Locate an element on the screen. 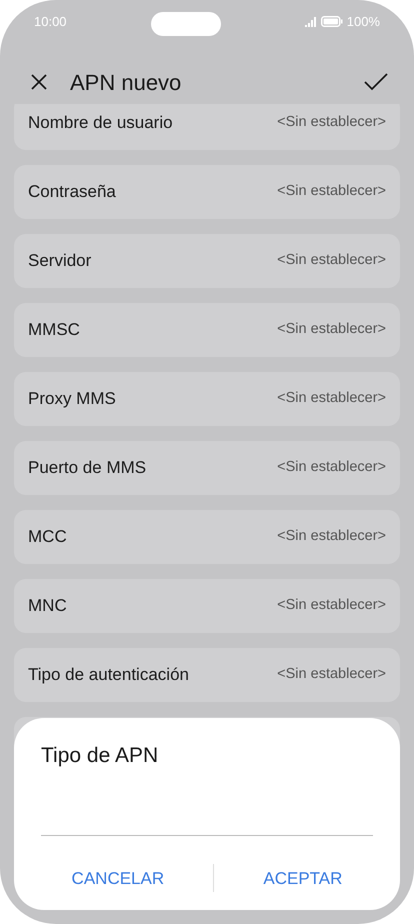 The height and width of the screenshot is (924, 414). setting-row: MCC <Sin establecer> is located at coordinates (207, 537).